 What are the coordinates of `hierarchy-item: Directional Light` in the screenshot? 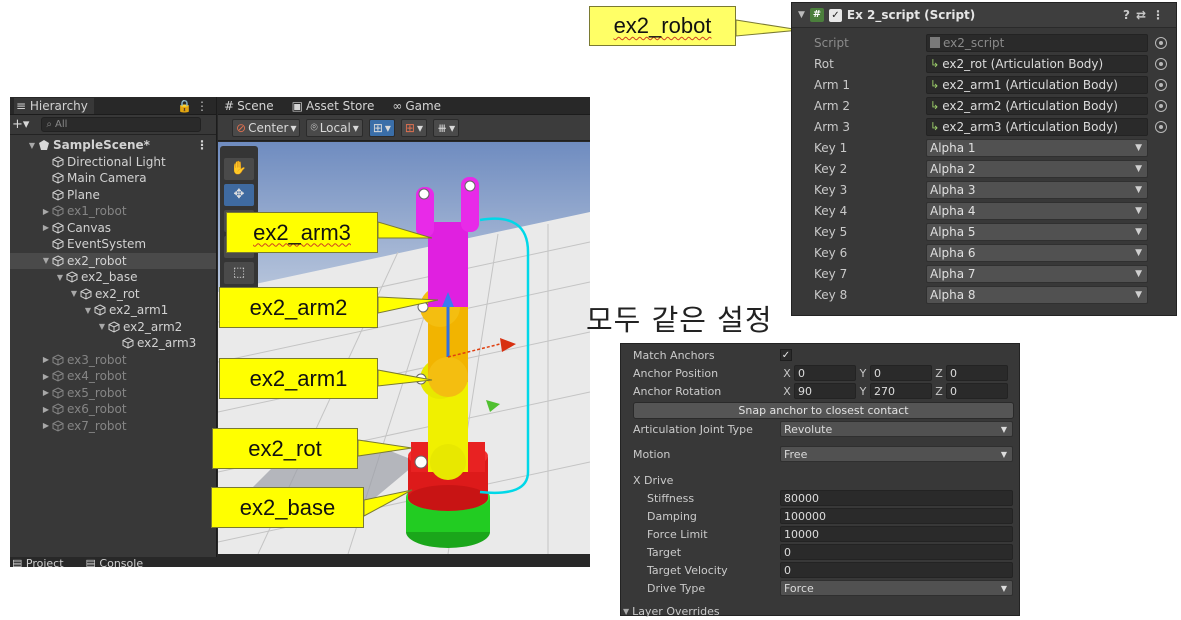 It's located at (113, 162).